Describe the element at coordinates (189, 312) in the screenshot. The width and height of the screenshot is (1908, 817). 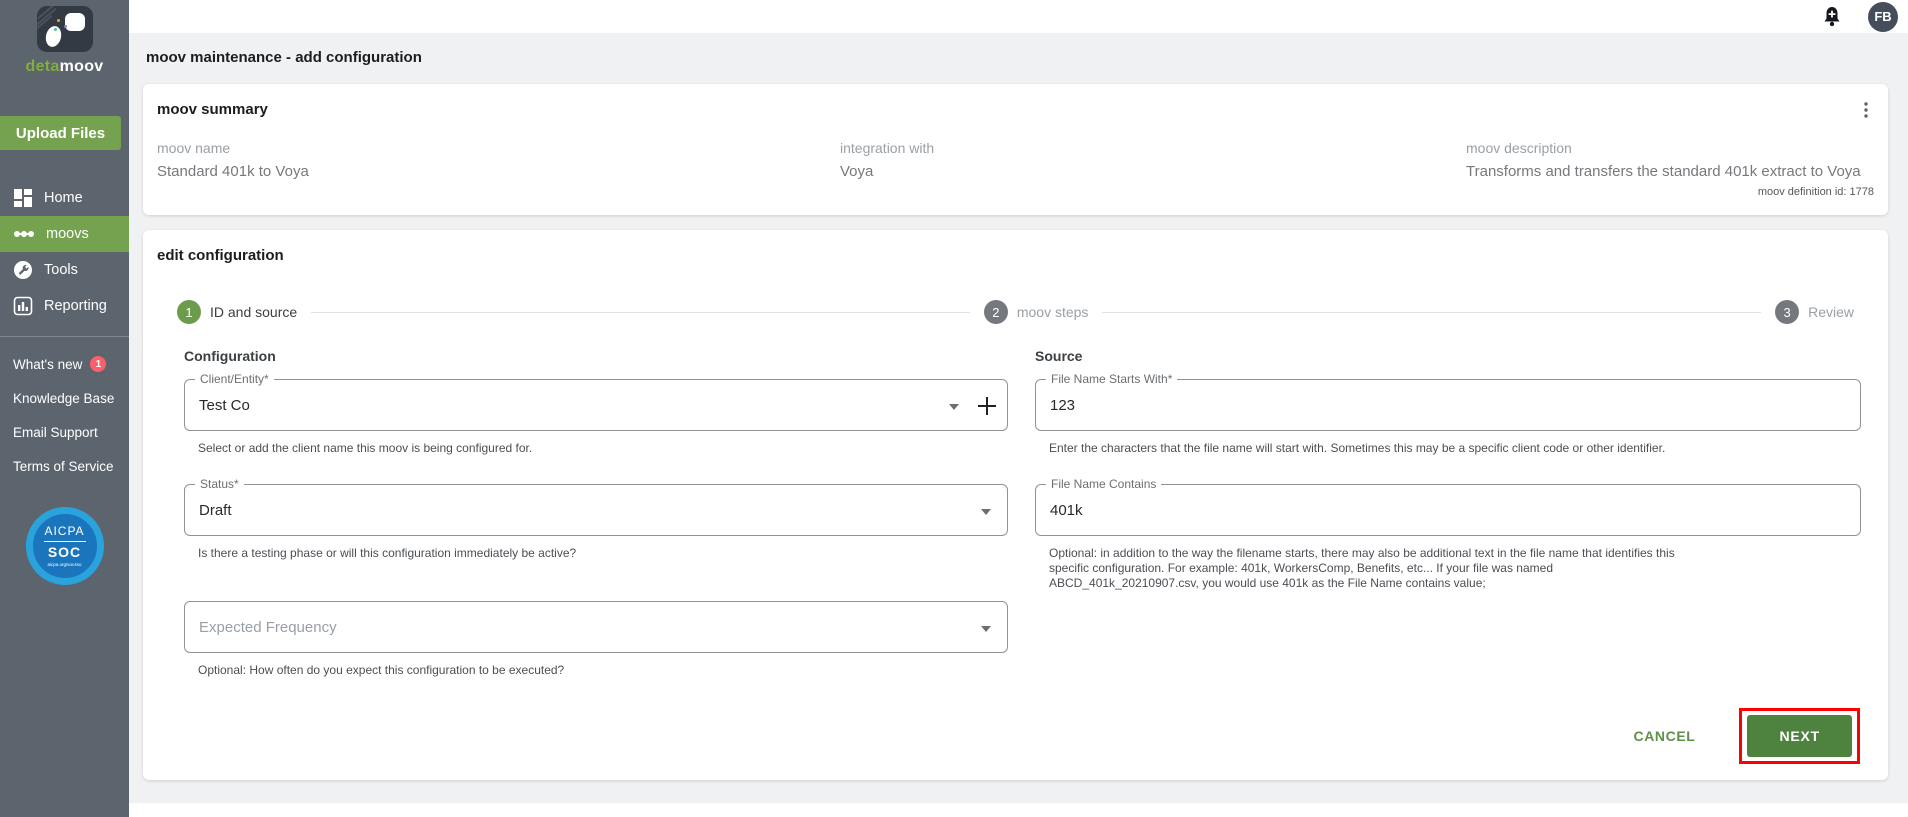
I see `step-number-badge: 1` at that location.